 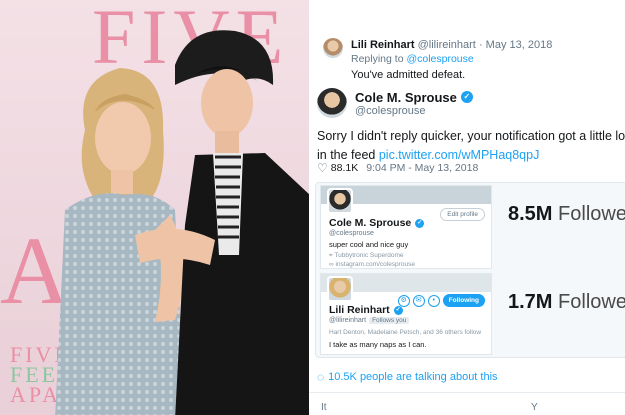 What do you see at coordinates (418, 300) in the screenshot?
I see `mail-icon: ✉` at bounding box center [418, 300].